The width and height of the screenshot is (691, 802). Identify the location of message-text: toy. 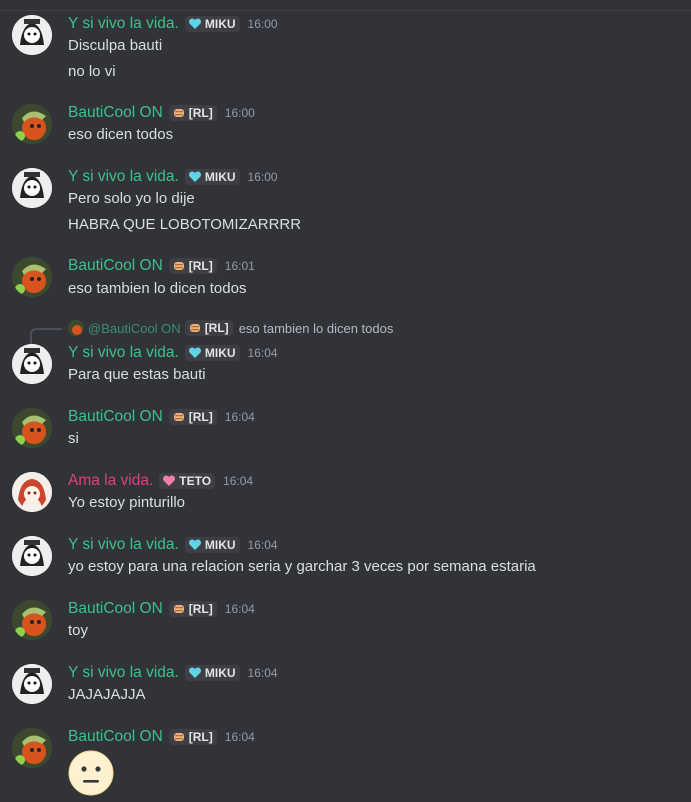
(78, 630).